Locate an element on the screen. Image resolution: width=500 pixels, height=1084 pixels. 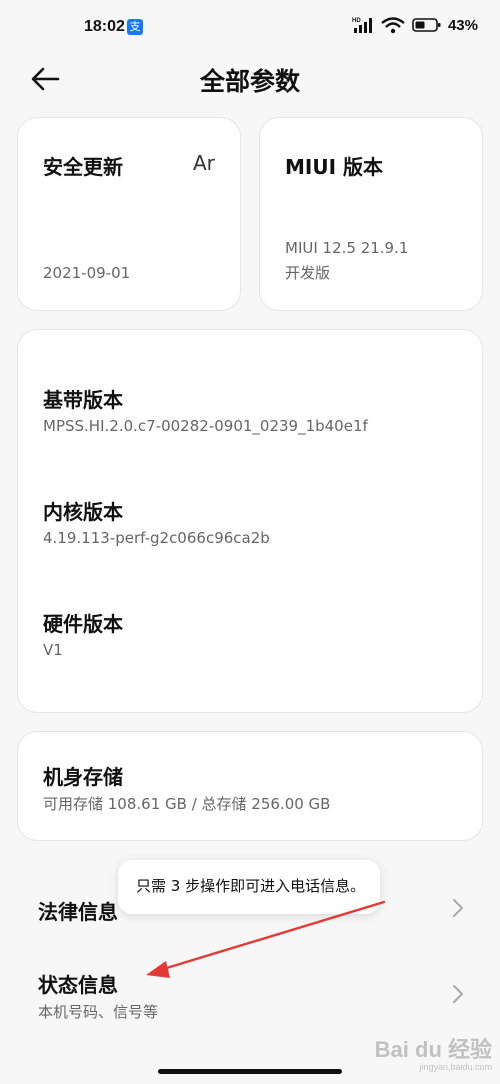
watermark-domain: jingyan.baidu.com is located at coordinates (455, 1067).